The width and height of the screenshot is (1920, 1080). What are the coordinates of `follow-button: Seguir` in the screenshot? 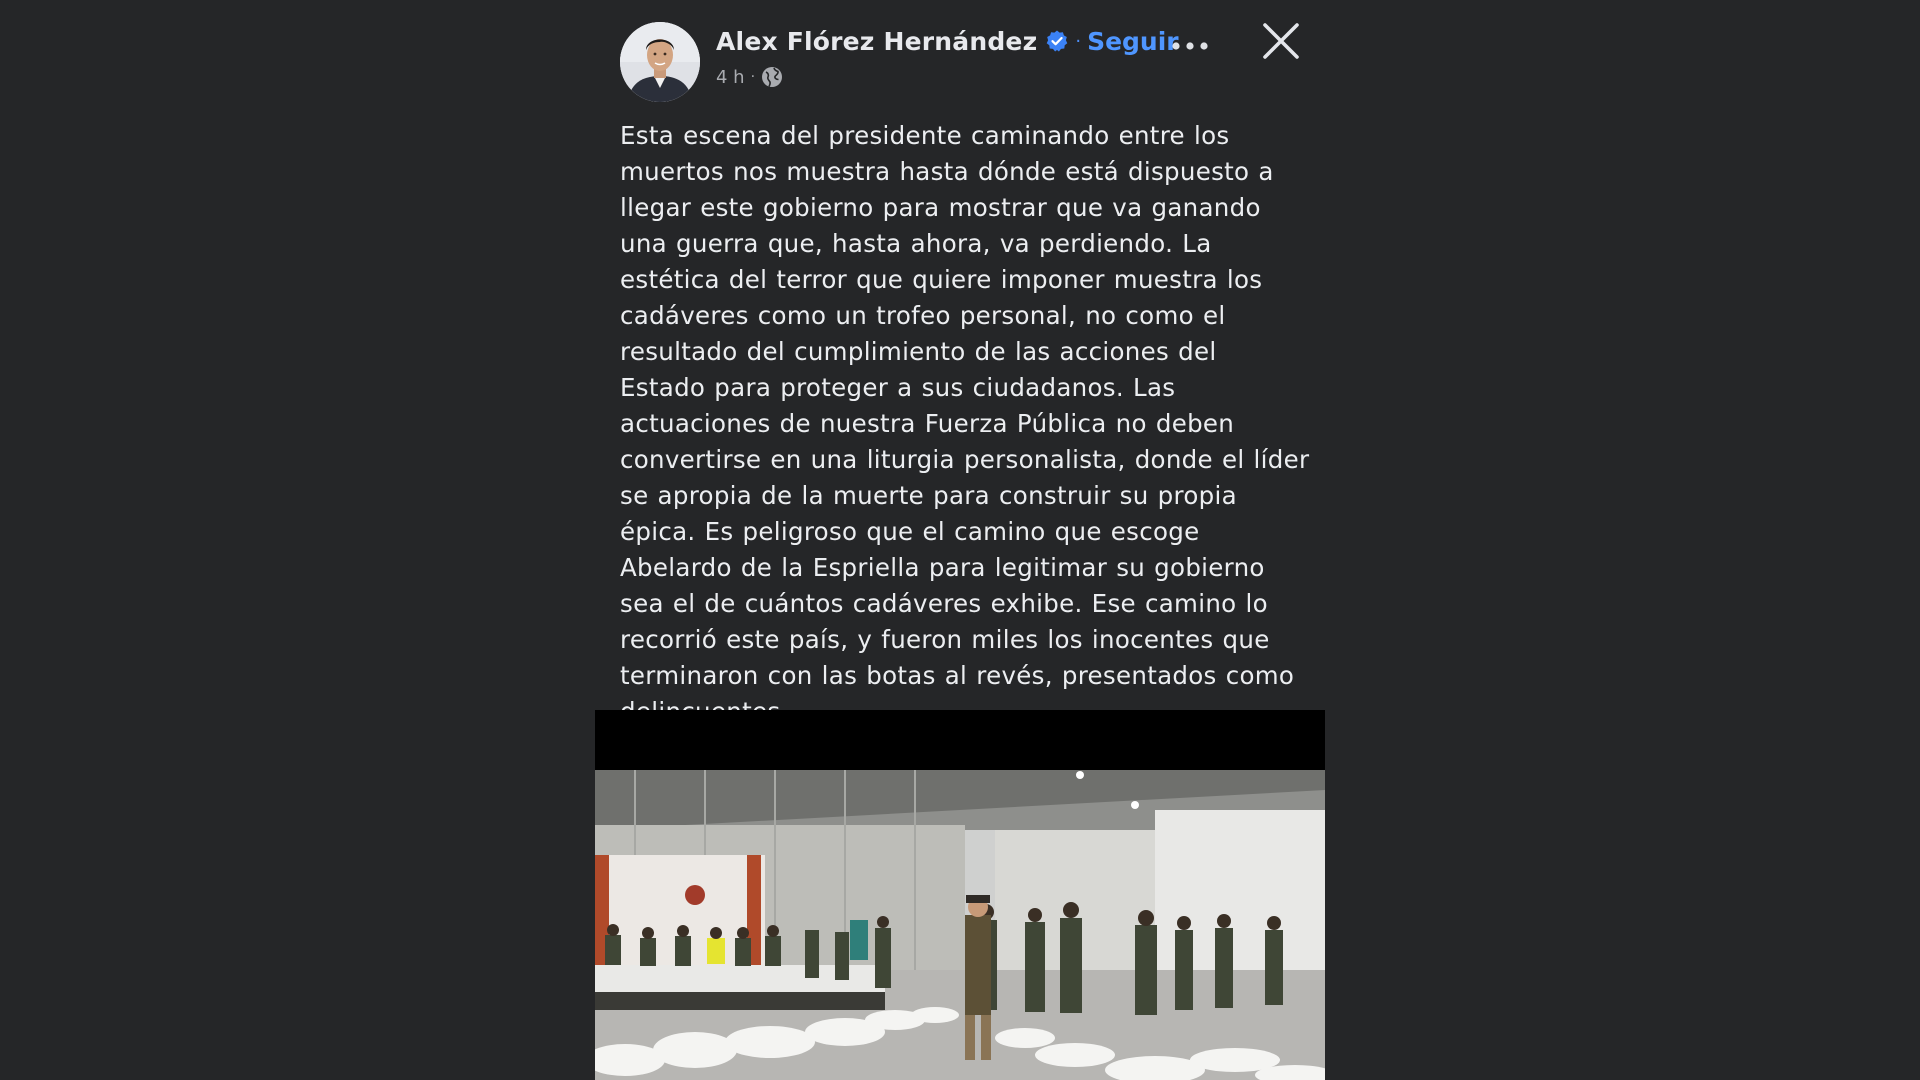 It's located at (1133, 41).